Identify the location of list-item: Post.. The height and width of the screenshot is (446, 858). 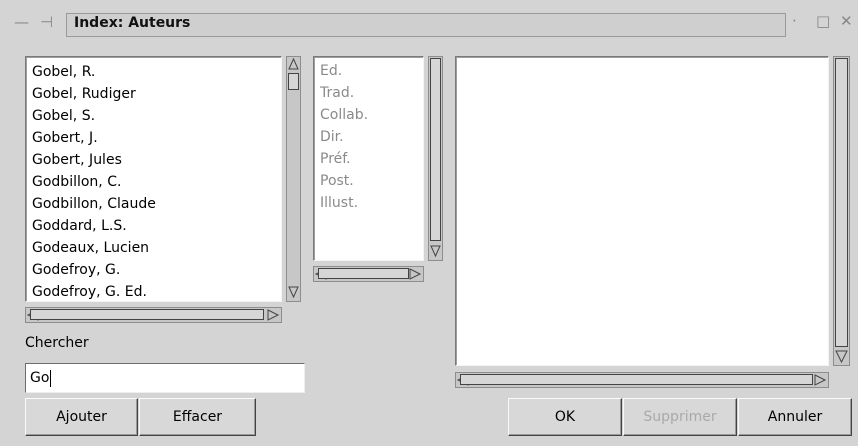
(337, 181).